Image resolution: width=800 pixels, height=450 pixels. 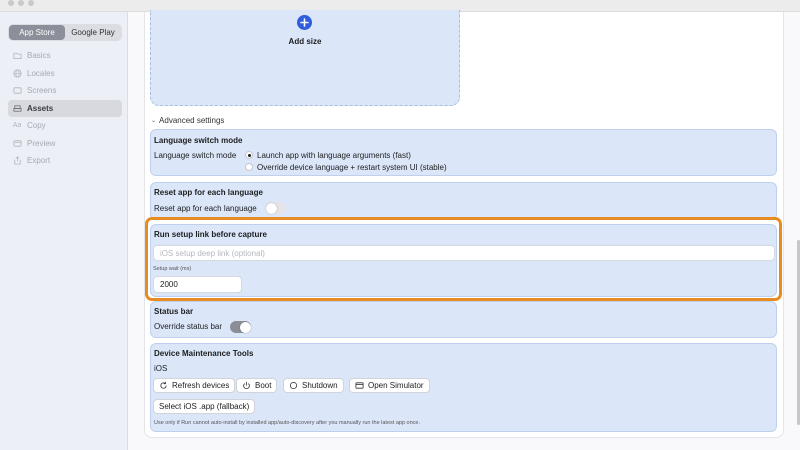 I want to click on layers-icon, so click(x=17, y=91).